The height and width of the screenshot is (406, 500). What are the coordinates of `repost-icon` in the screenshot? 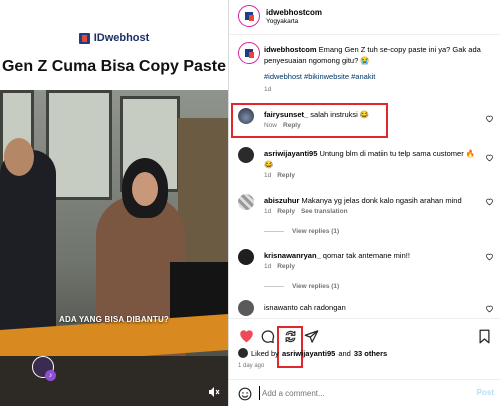 It's located at (290, 336).